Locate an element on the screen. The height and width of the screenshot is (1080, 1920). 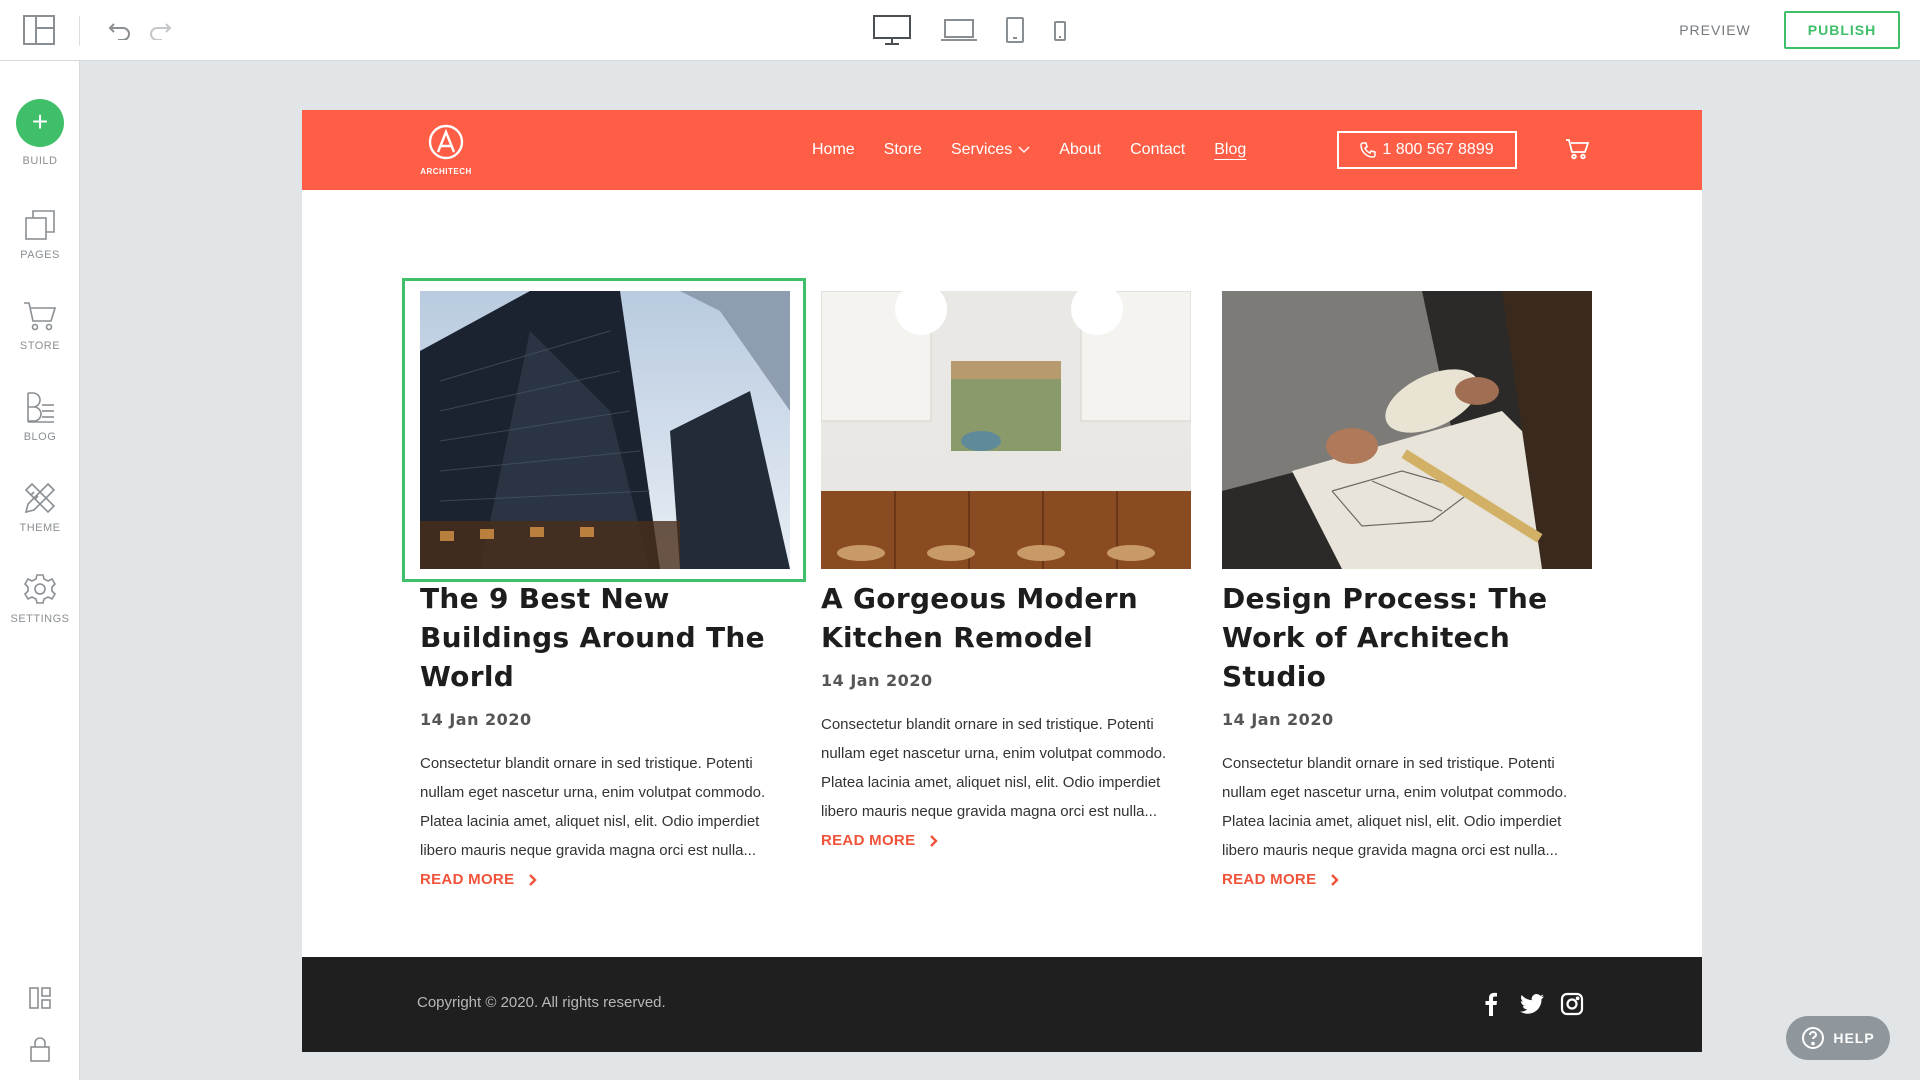
post-image-buildings is located at coordinates (605, 430).